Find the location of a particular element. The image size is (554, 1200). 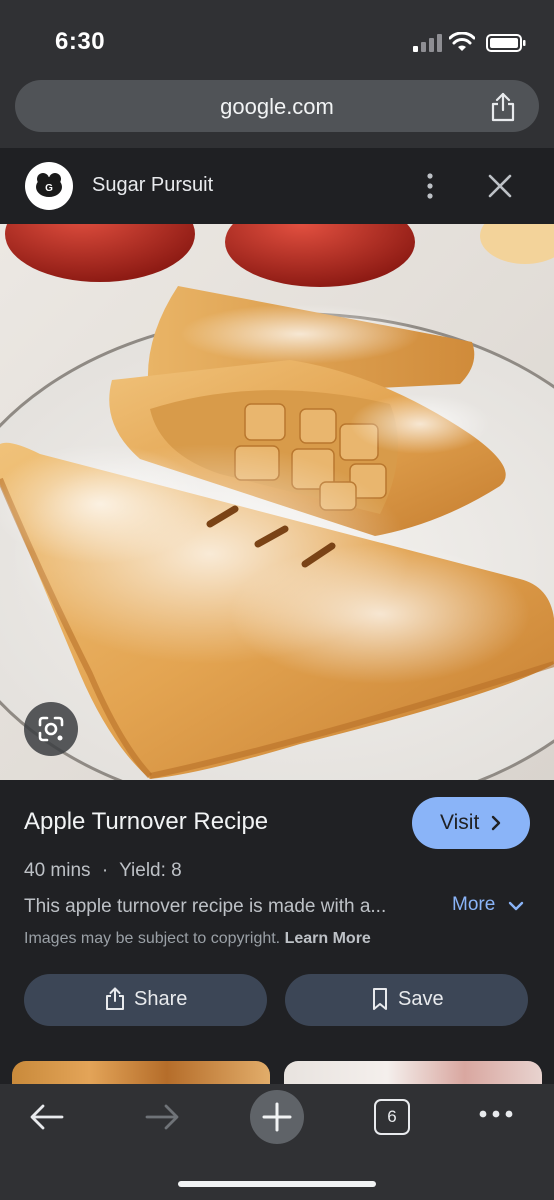

lens-button is located at coordinates (51, 729).